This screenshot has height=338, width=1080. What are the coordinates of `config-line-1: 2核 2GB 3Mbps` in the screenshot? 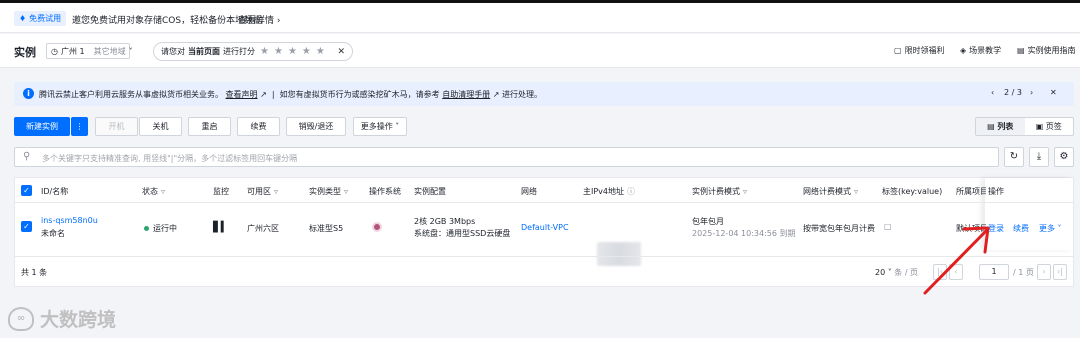 It's located at (445, 221).